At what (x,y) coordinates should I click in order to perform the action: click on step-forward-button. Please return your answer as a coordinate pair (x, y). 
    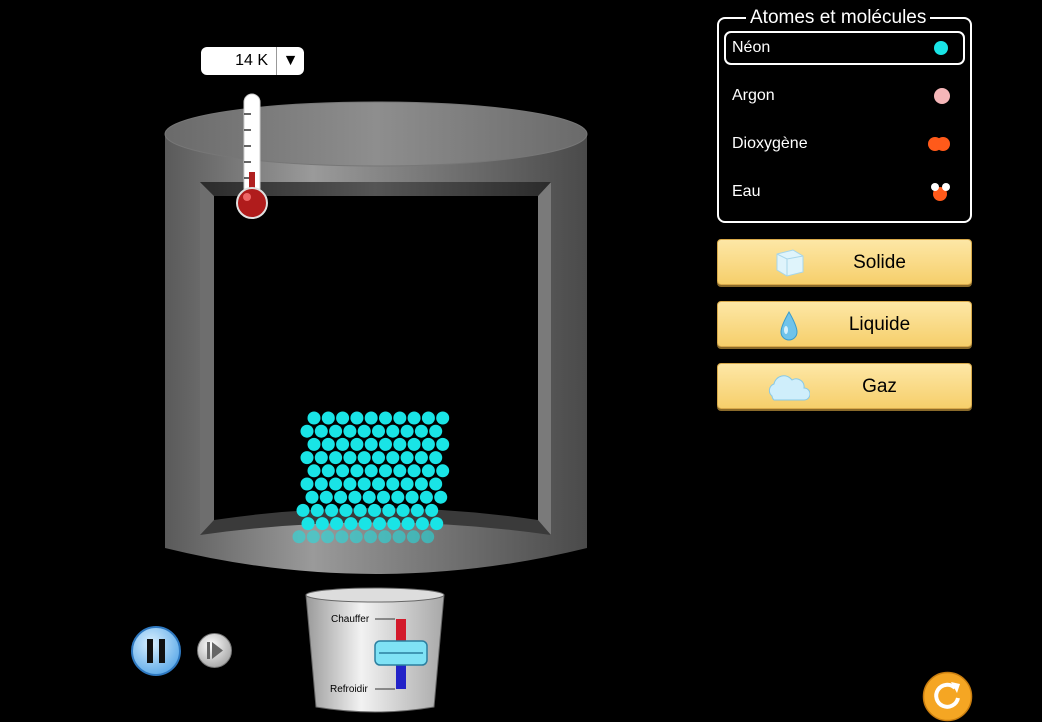
    Looking at the image, I should click on (214, 650).